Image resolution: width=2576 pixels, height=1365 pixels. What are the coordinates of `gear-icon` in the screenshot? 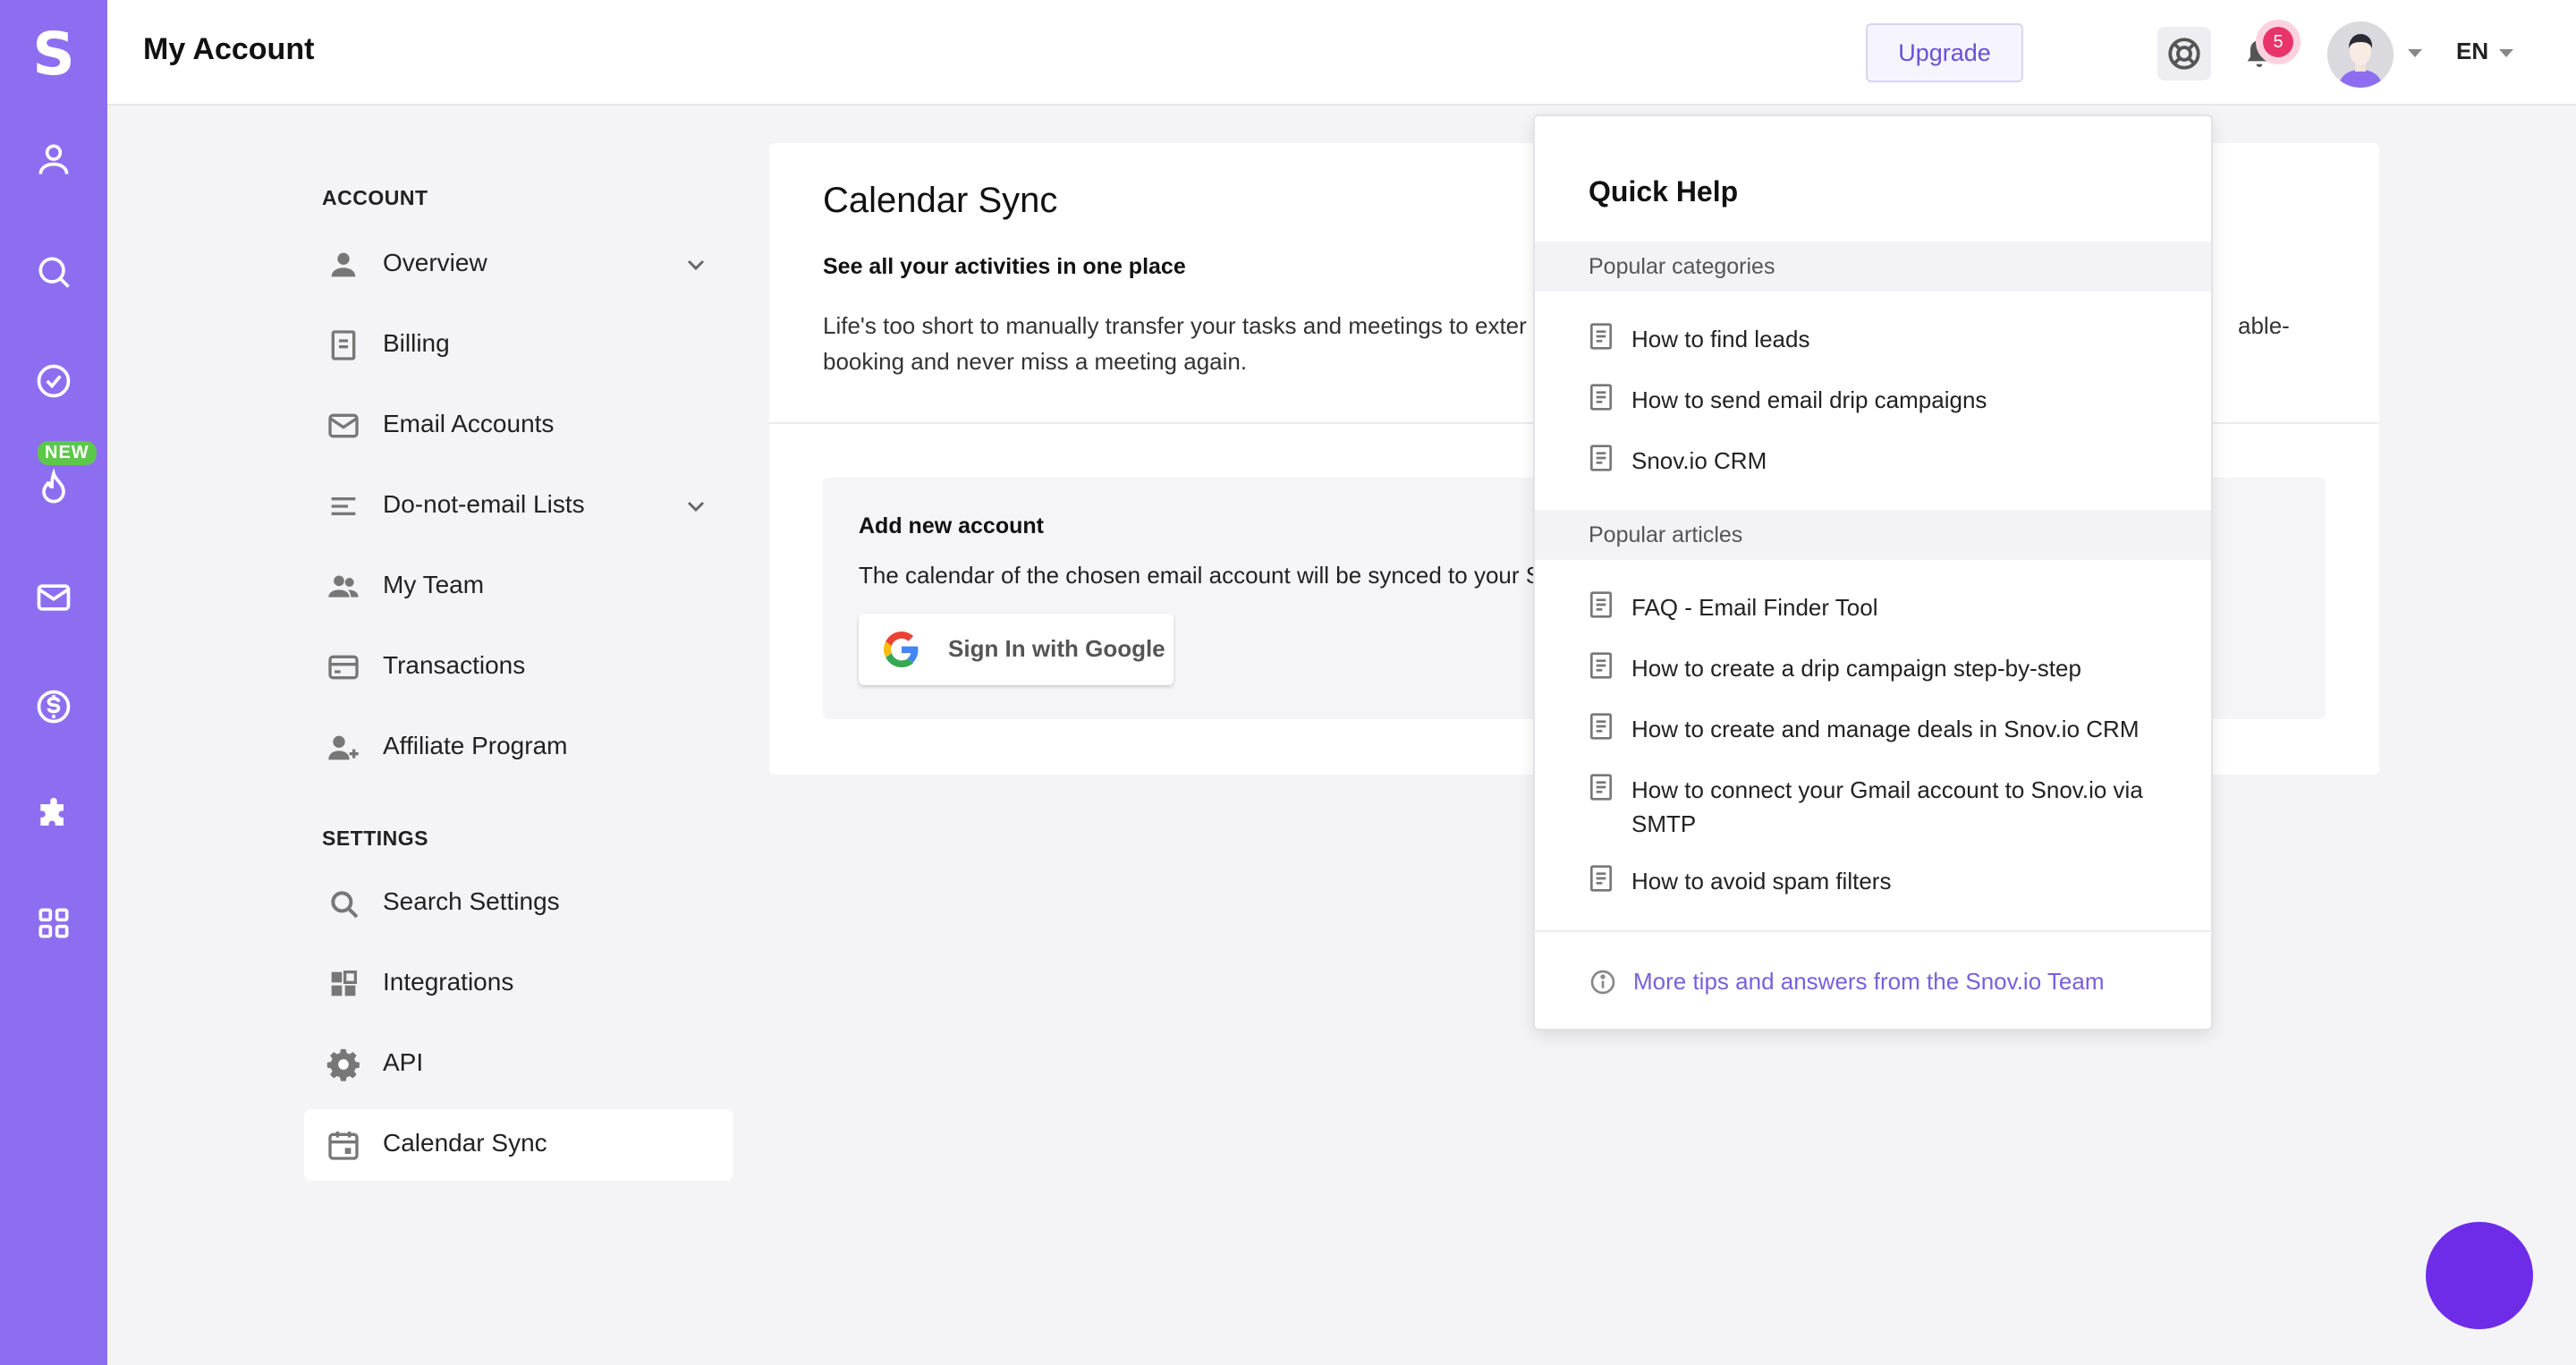 It's located at (343, 1064).